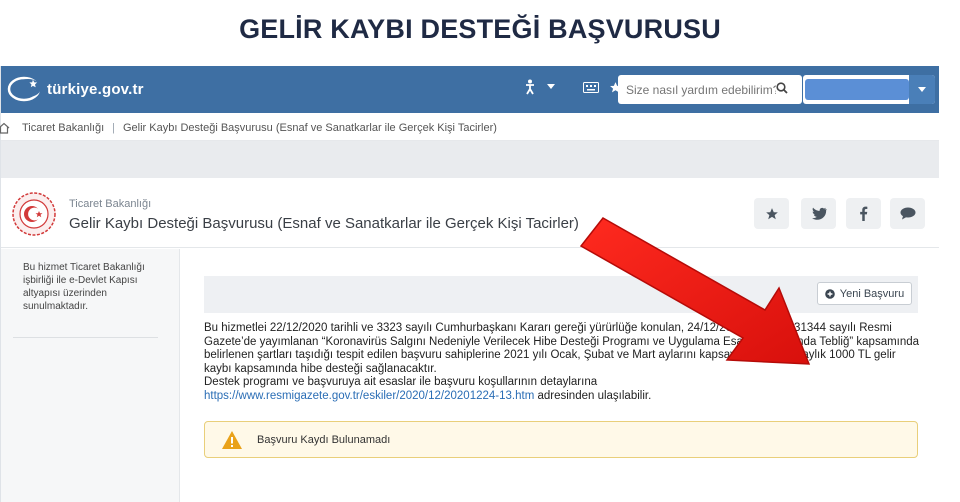  Describe the element at coordinates (24, 89) in the screenshot. I see `crescent-logo-icon` at that location.